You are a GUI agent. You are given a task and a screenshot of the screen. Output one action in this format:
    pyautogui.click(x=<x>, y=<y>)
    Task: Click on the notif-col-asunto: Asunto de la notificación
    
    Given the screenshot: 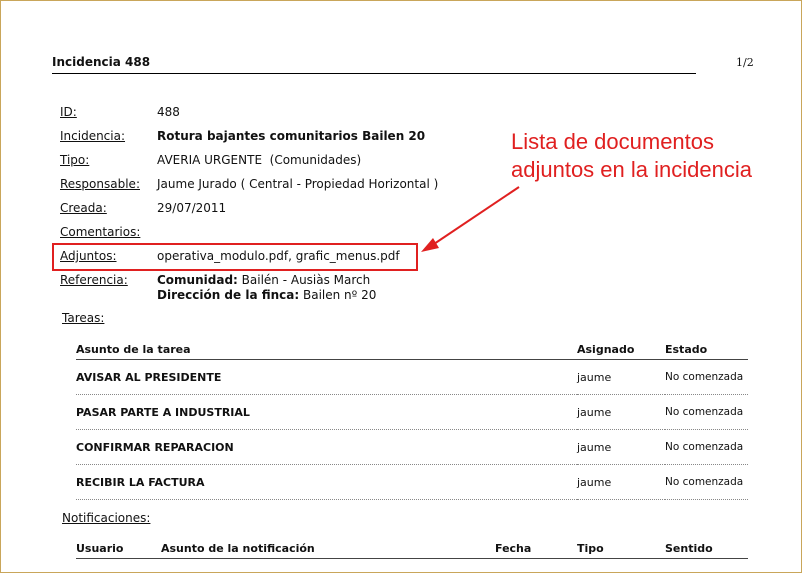 What is the action you would take?
    pyautogui.click(x=328, y=548)
    